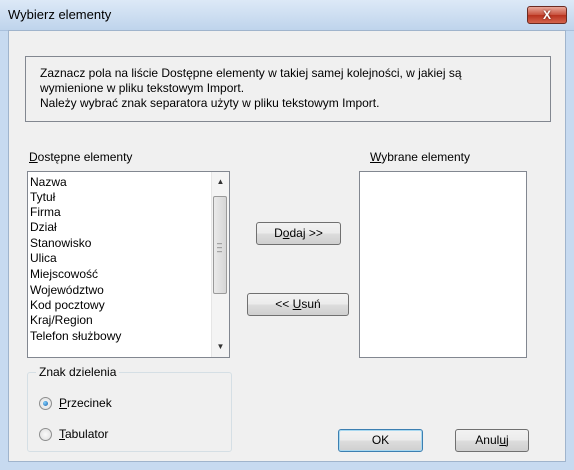 This screenshot has width=574, height=470. What do you see at coordinates (287, 15) in the screenshot?
I see `title-bar: Wybierz elementy X` at bounding box center [287, 15].